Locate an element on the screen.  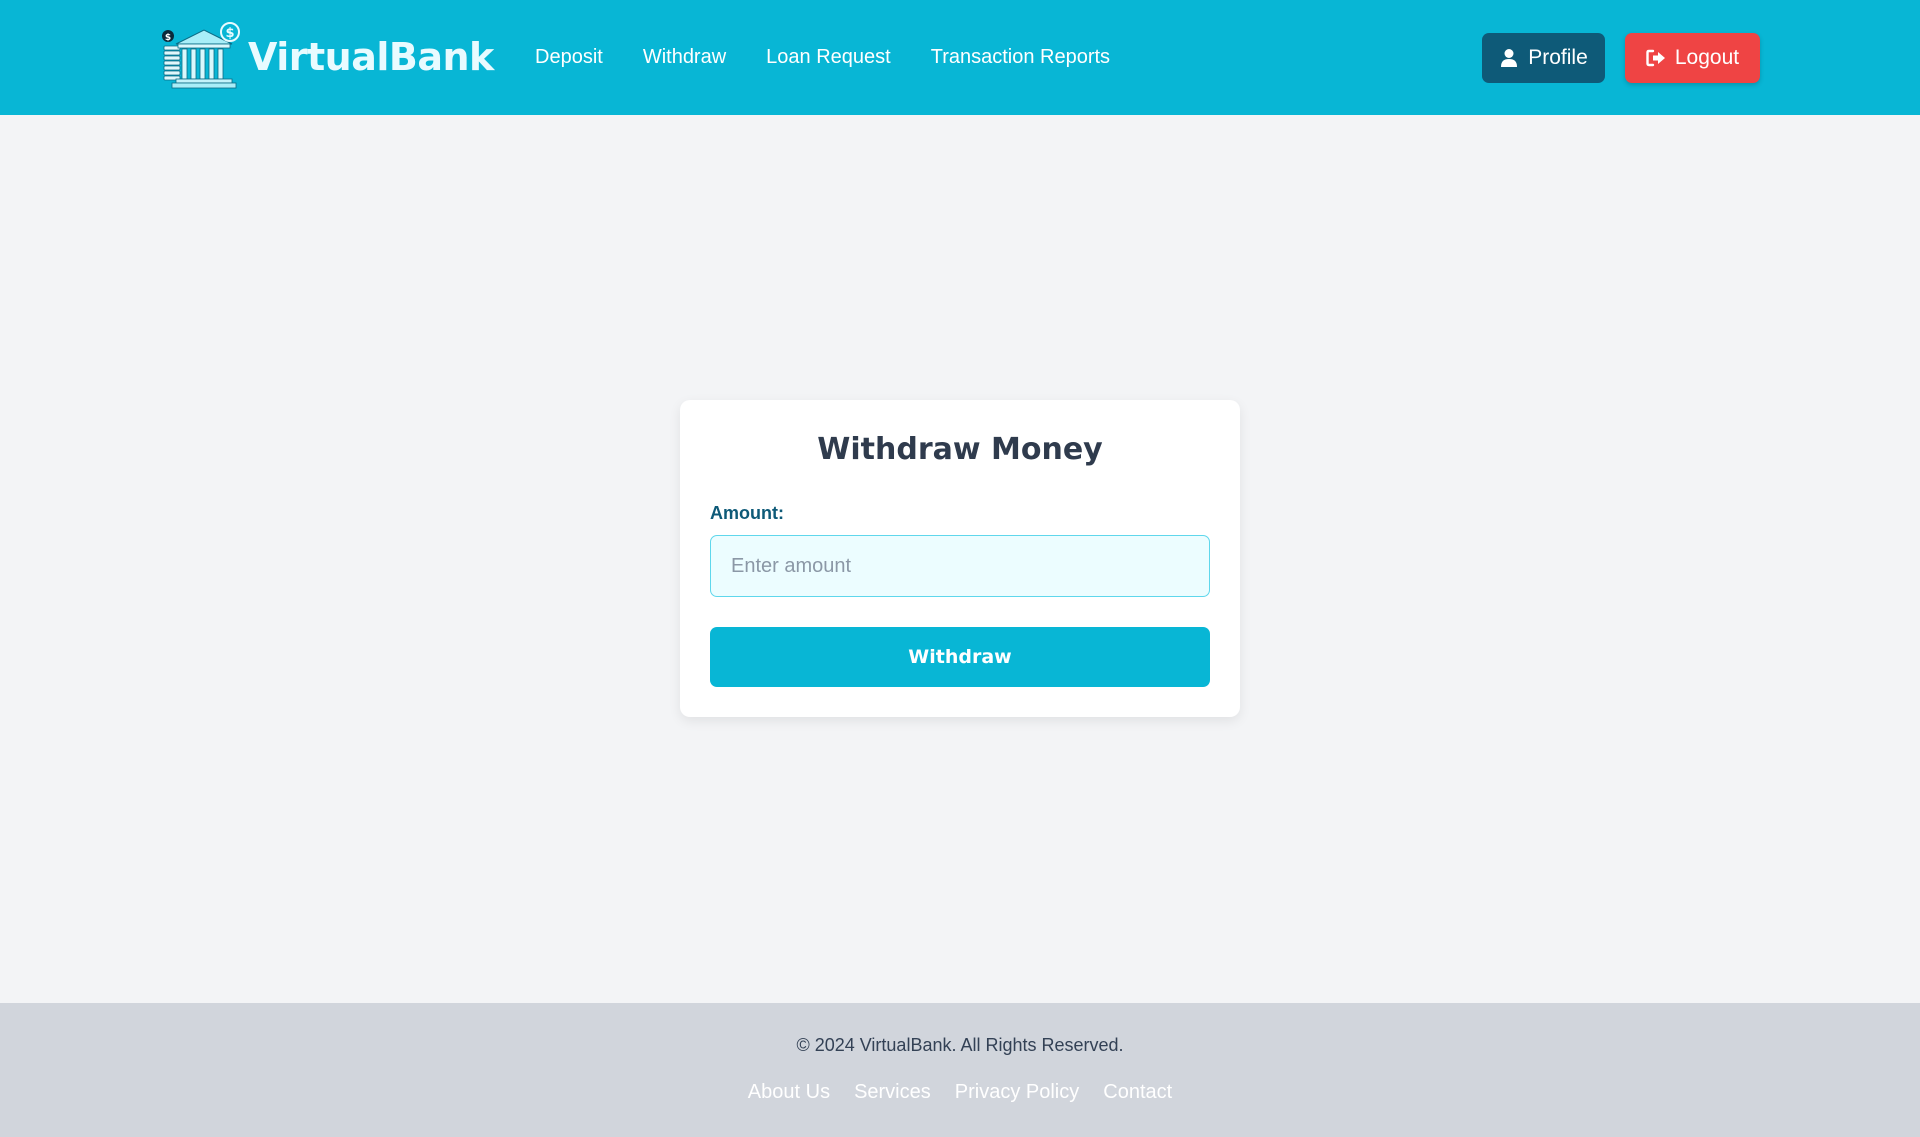
nav-loan-request: Loan Request is located at coordinates (828, 57).